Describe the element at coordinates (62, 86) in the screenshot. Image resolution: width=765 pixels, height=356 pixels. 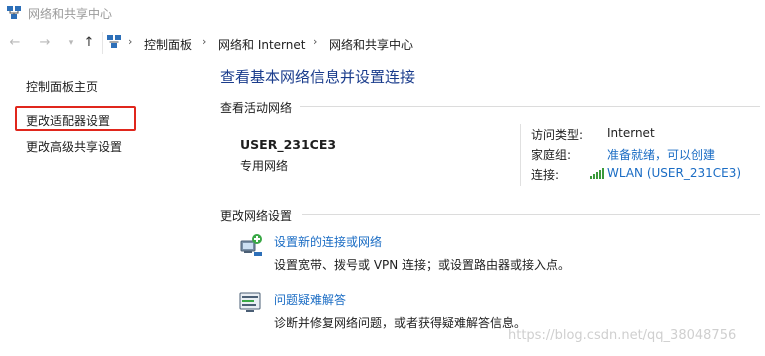
I see `sidebar-item-control-panel-home: 控制面板主页` at that location.